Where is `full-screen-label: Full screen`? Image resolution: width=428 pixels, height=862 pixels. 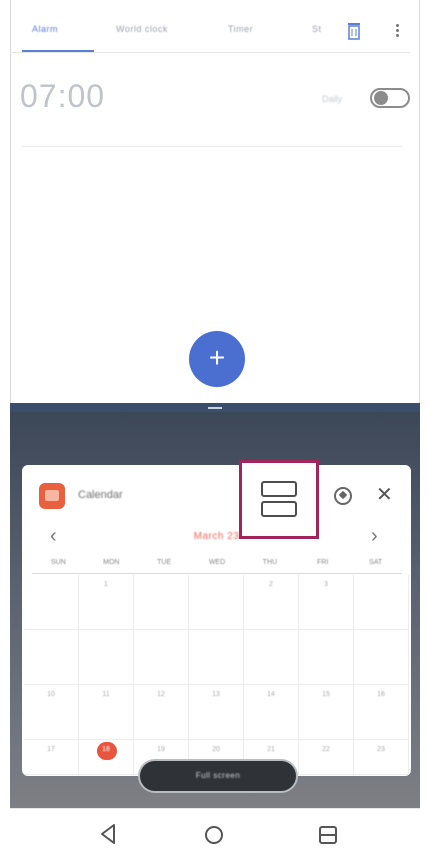
full-screen-label: Full screen is located at coordinates (218, 775).